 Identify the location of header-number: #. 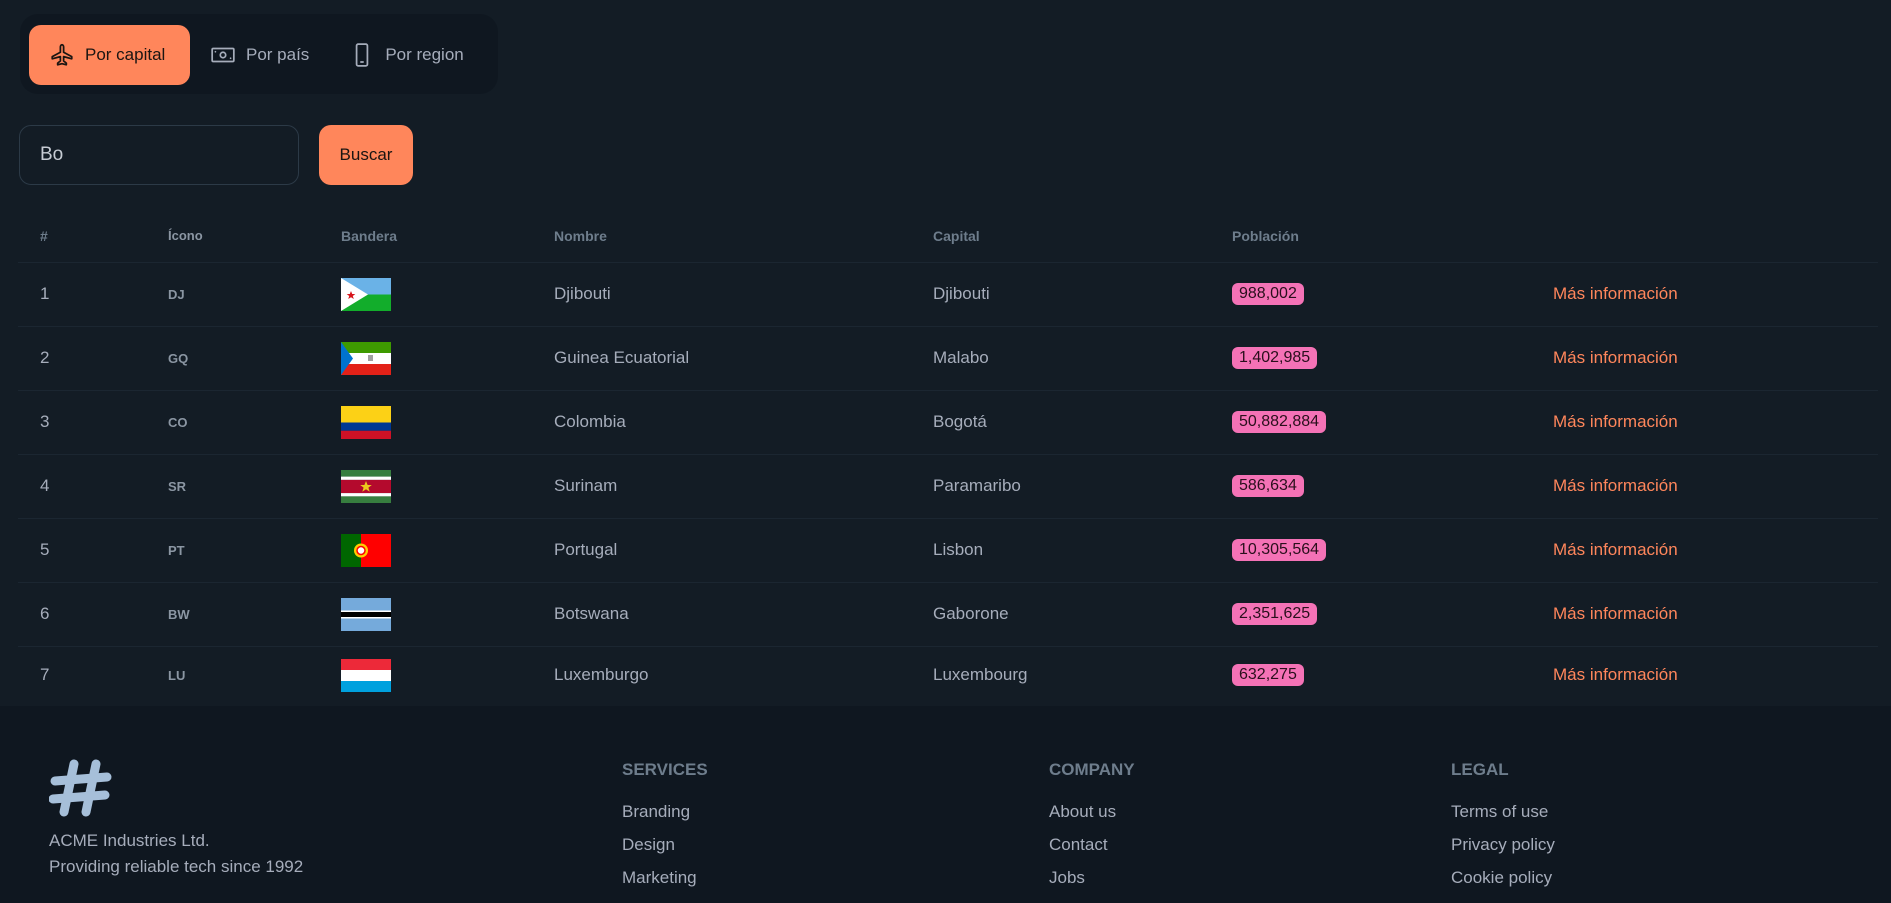
(82, 236).